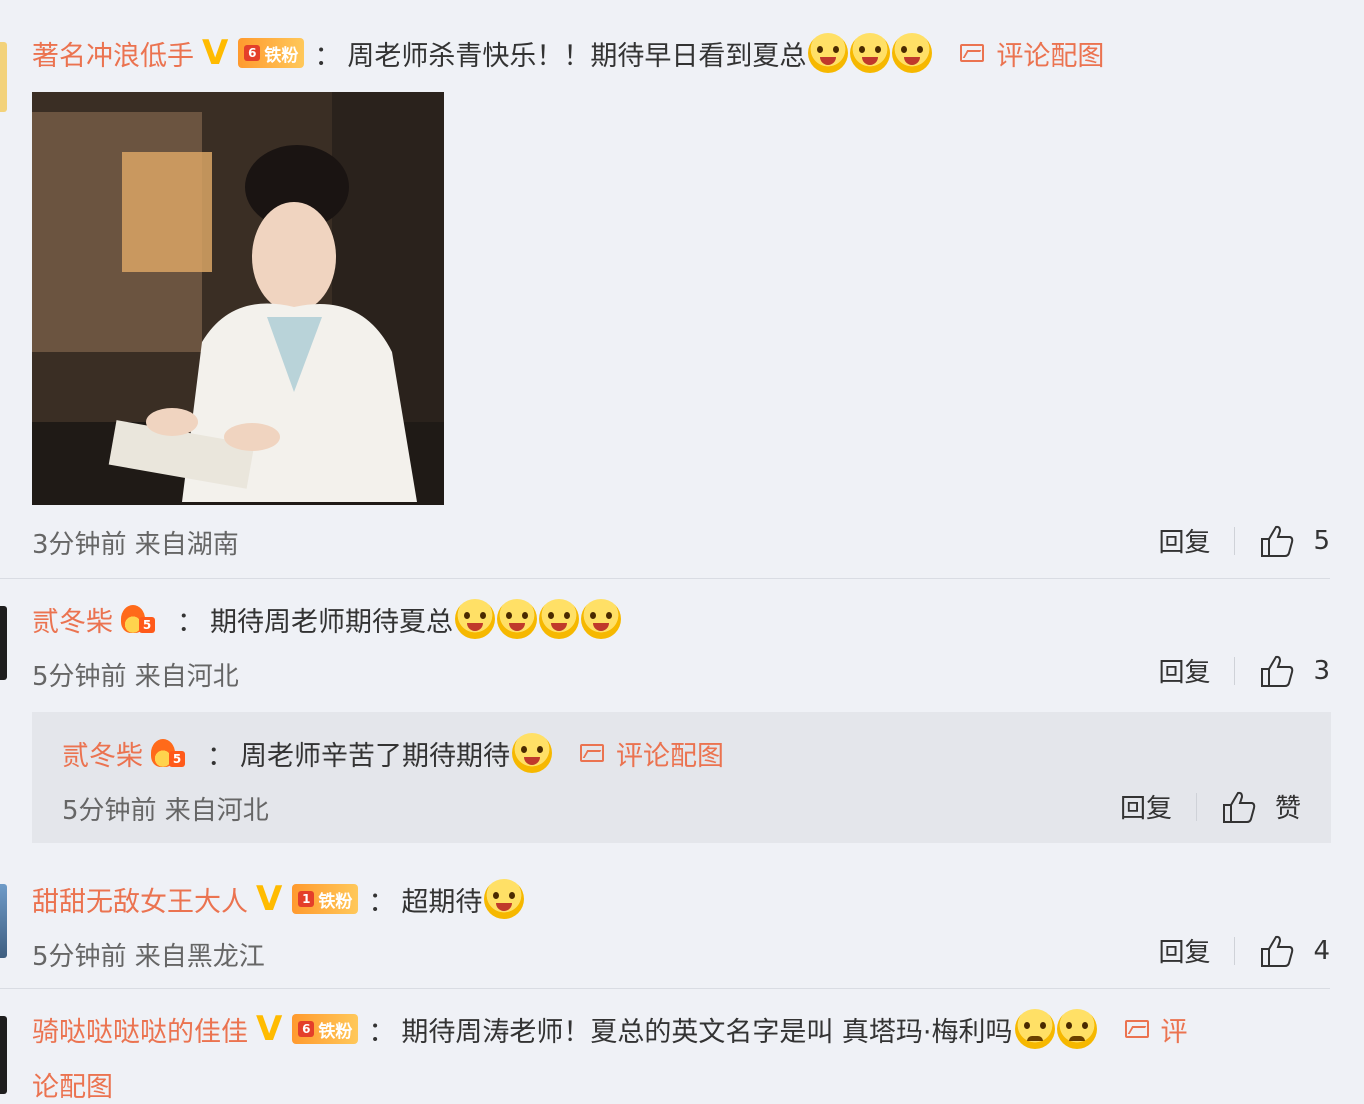 The width and height of the screenshot is (1364, 1104). Describe the element at coordinates (375, 756) in the screenshot. I see `comment-text: 周老师辛苦了期待期待` at that location.